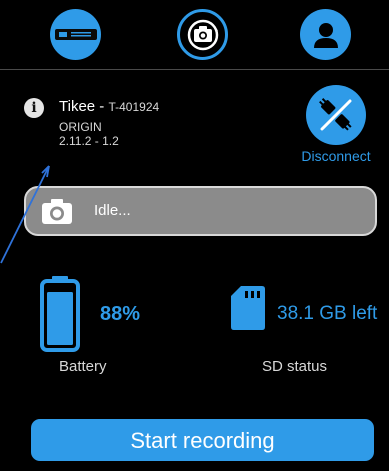 The image size is (389, 471). I want to click on device-info: i Tikee - T-401924 ORIGIN 2.11.2 - 1.2, so click(149, 128).